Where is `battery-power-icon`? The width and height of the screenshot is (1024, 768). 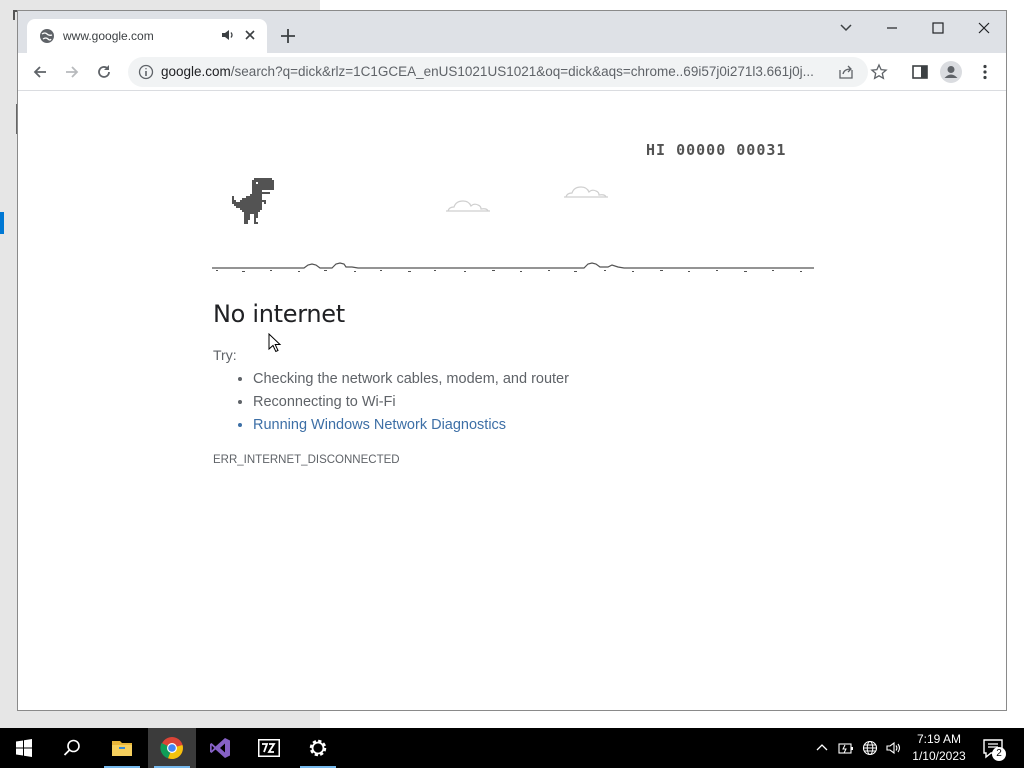 battery-power-icon is located at coordinates (846, 748).